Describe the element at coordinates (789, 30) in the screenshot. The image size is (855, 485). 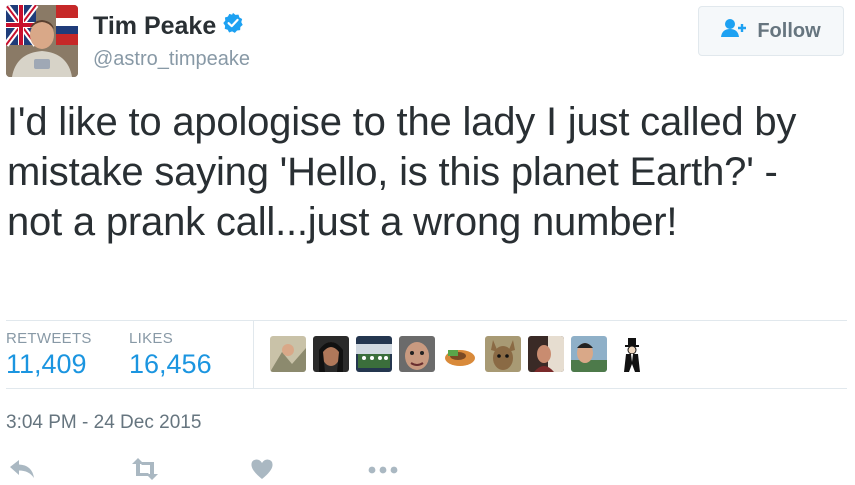
I see `follow-button-label: Follow` at that location.